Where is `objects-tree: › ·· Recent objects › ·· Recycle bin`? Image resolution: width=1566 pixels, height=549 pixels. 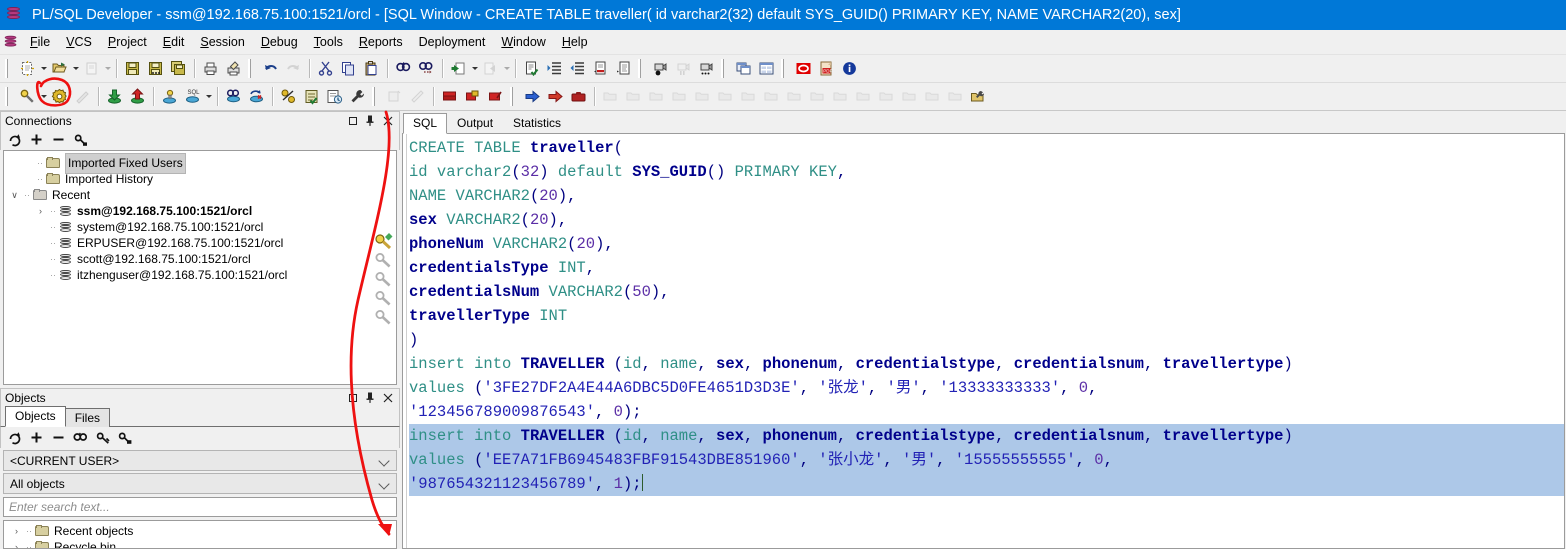
objects-tree: › ·· Recent objects › ·· Recycle bin is located at coordinates (200, 534).